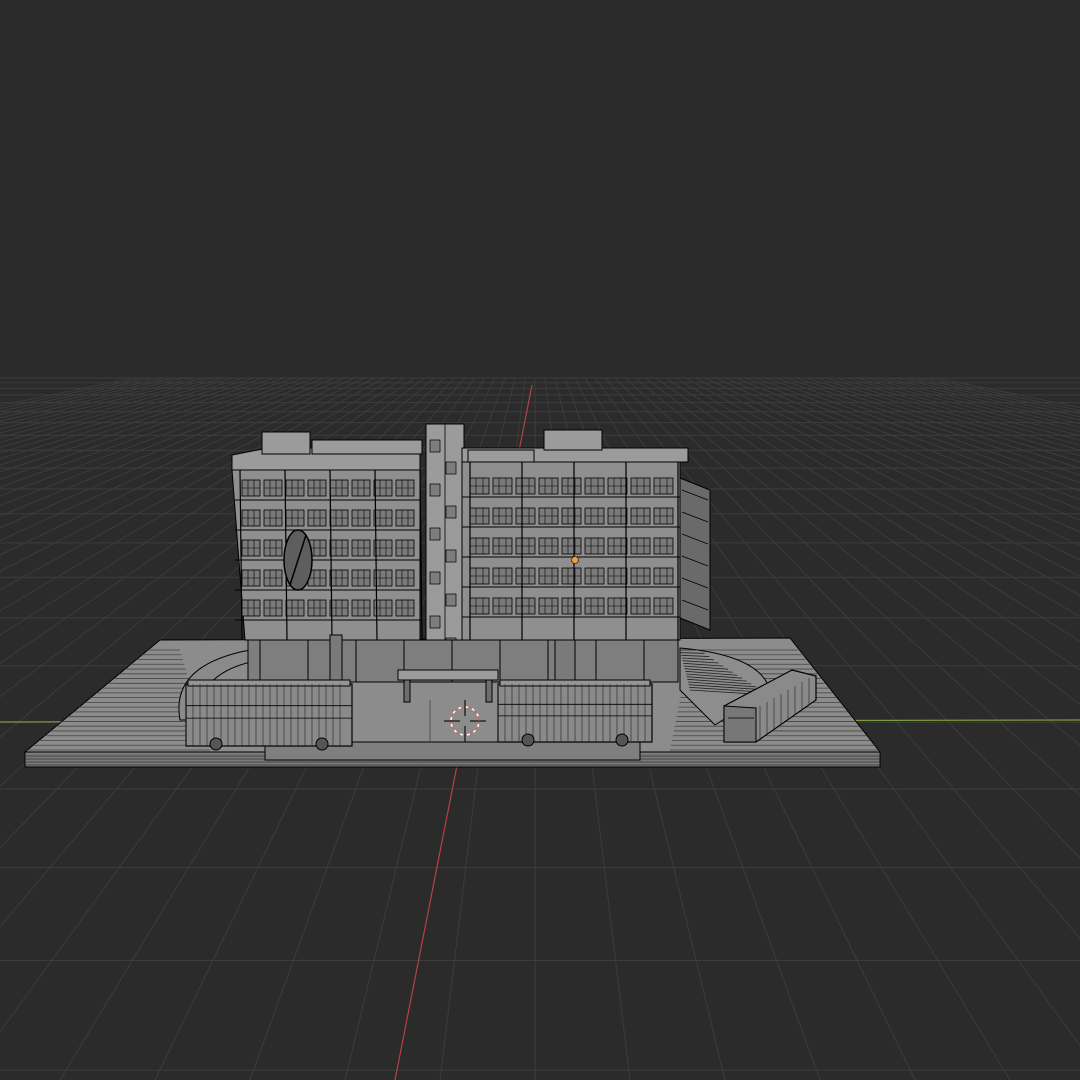 The width and height of the screenshot is (1080, 1080). What do you see at coordinates (448, 675) in the screenshot?
I see `canopy-top` at bounding box center [448, 675].